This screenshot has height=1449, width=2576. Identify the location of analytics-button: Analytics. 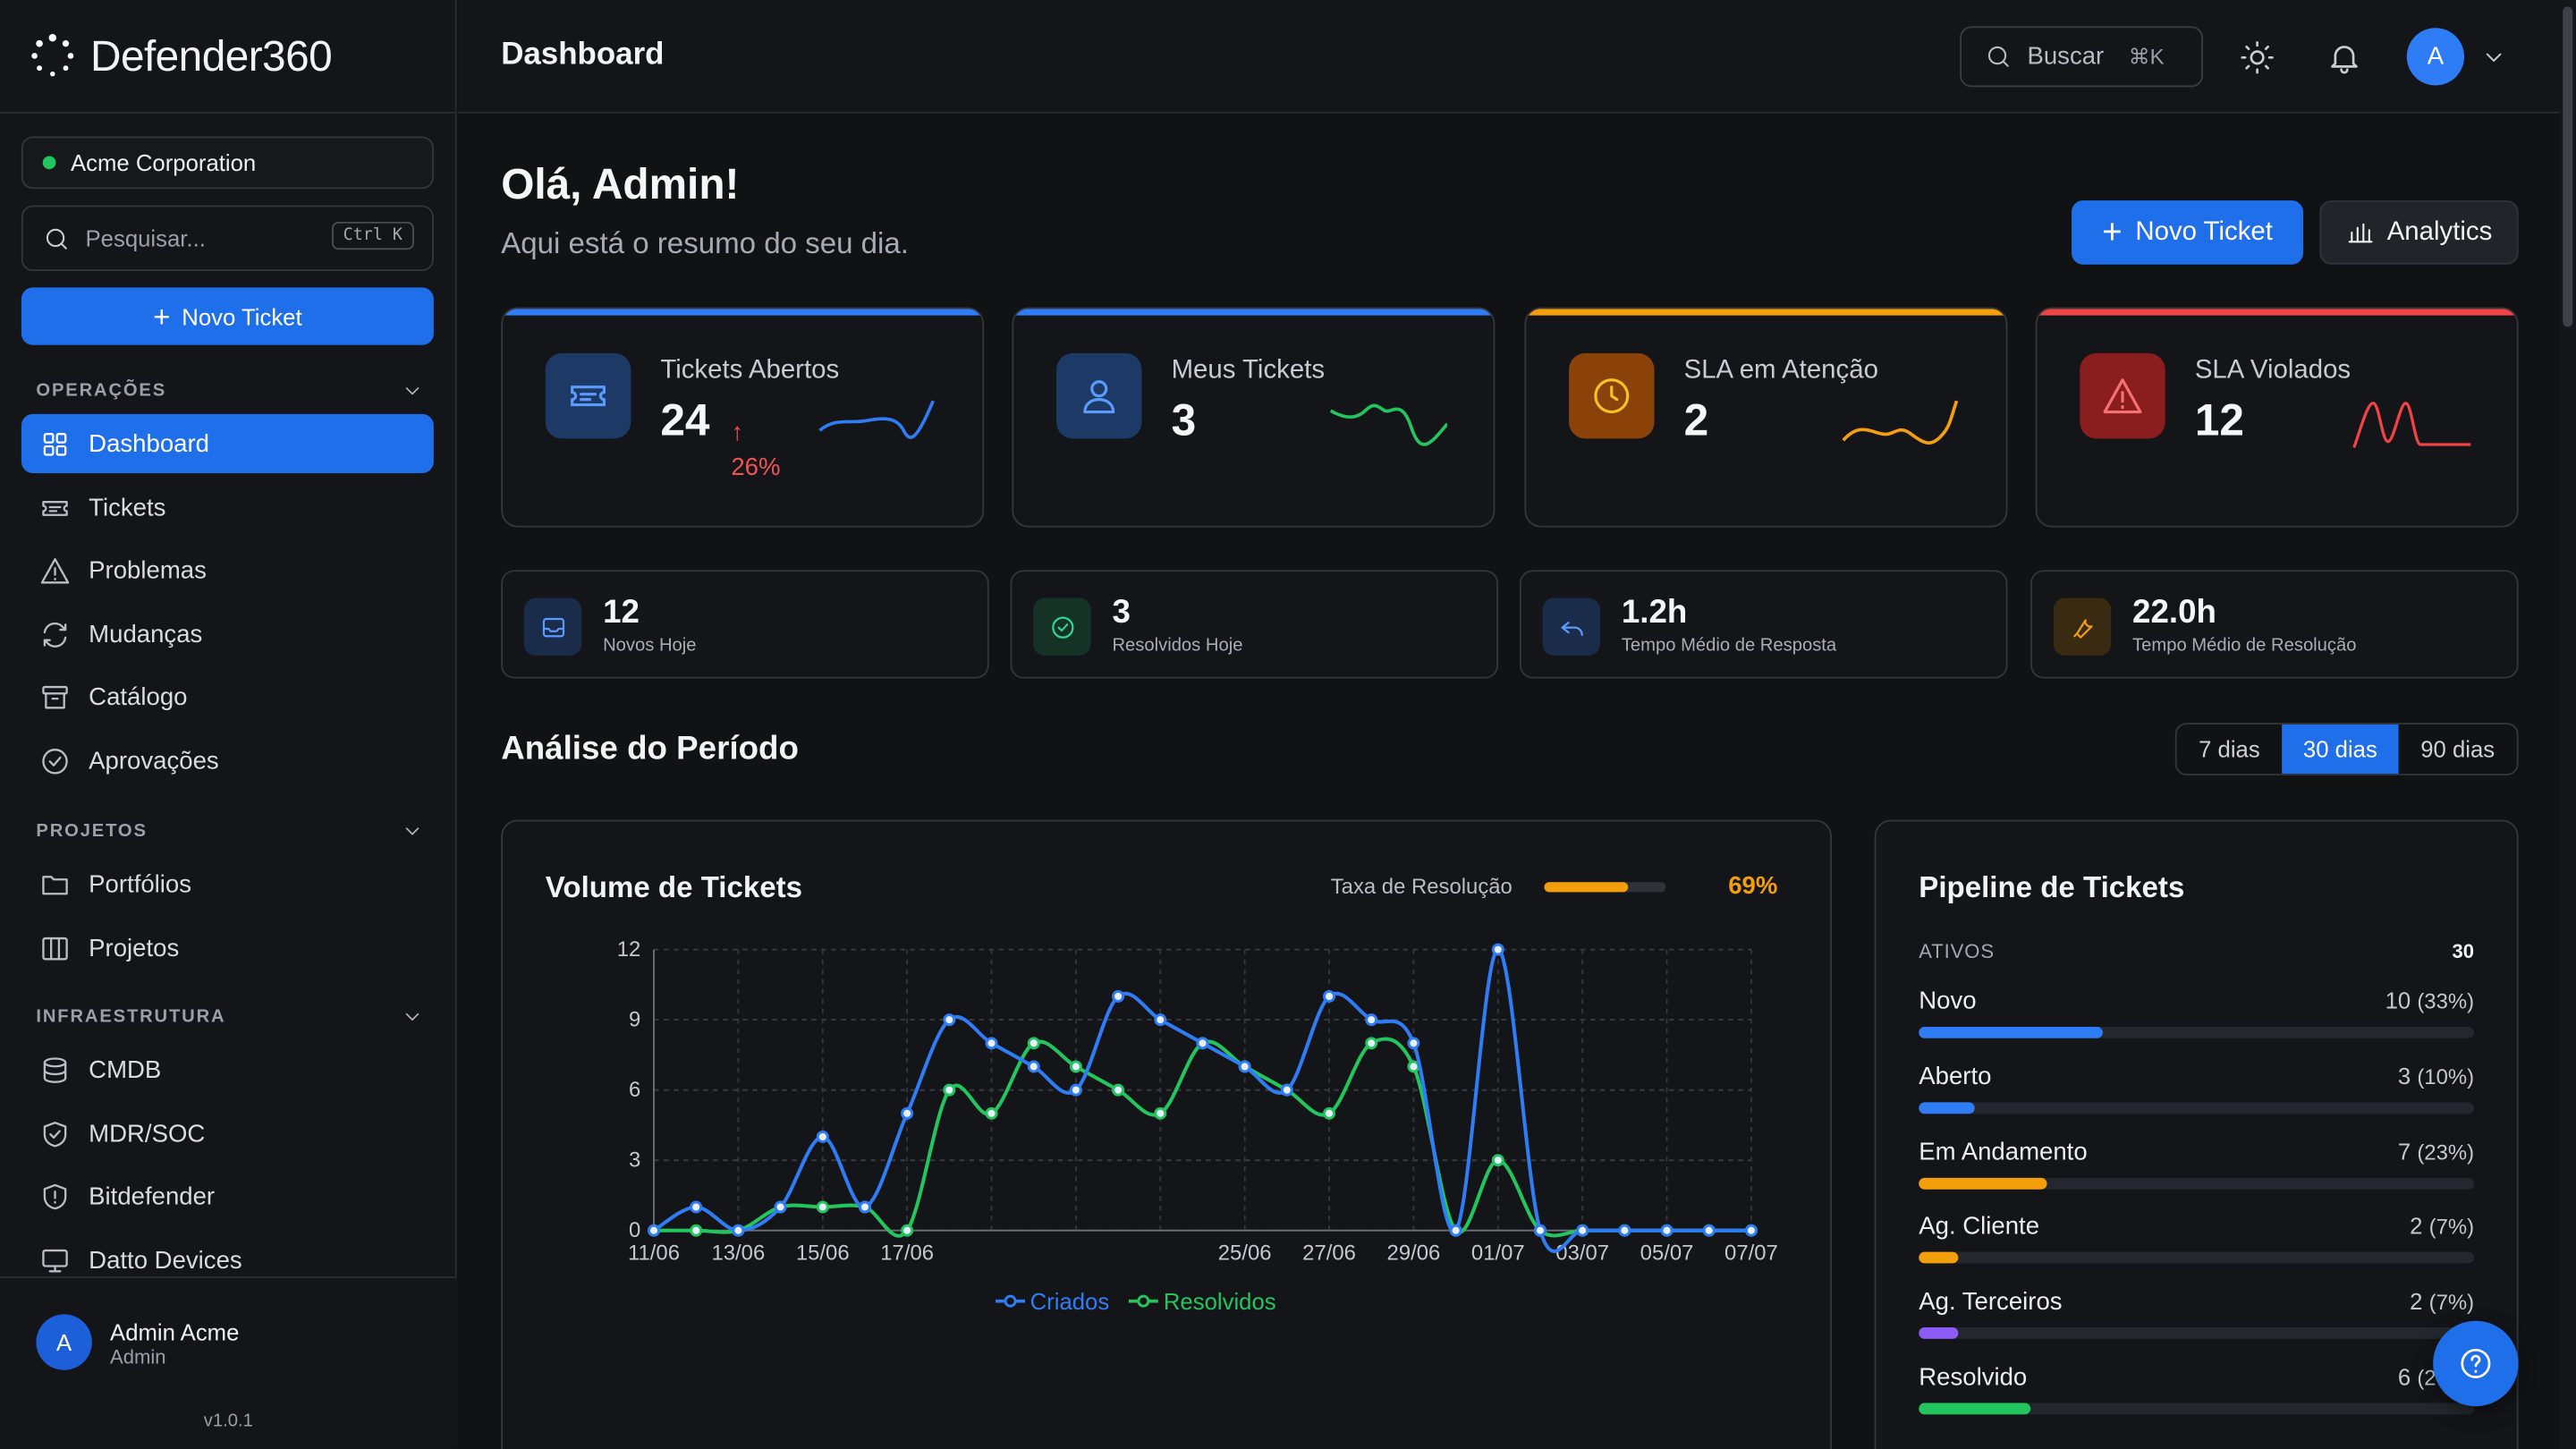
(2419, 232).